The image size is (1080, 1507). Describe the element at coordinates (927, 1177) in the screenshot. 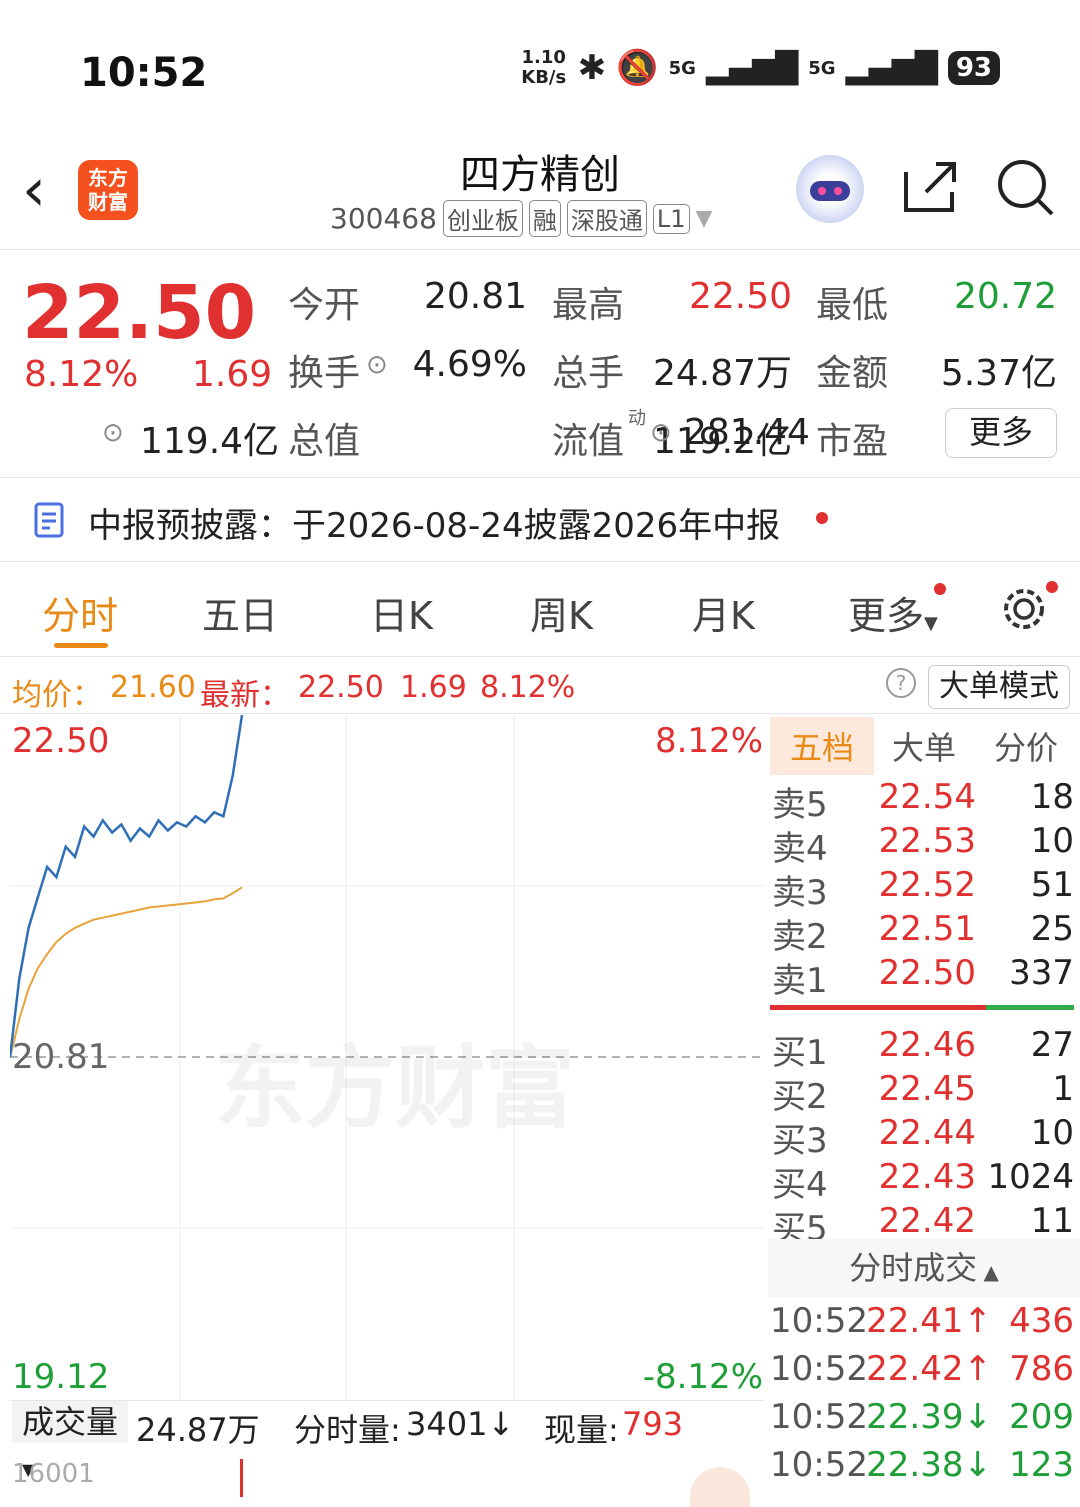

I see `order-level-price: 22.43` at that location.